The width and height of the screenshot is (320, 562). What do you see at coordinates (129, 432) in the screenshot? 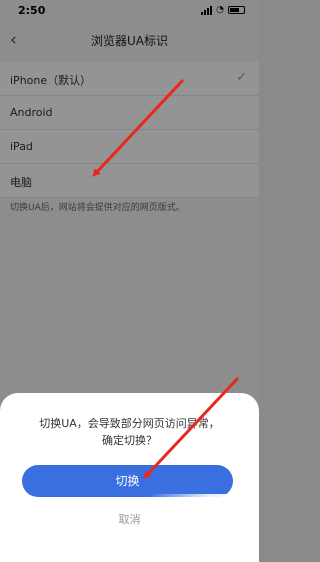
I see `dialog-message: 切换UA，会导致部分网页访问异常， 确定切换？` at bounding box center [129, 432].